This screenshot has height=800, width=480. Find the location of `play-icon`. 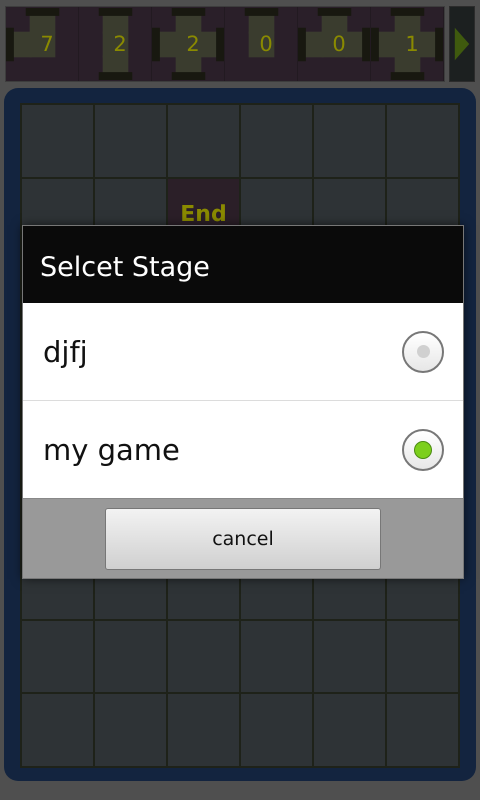

play-icon is located at coordinates (462, 44).